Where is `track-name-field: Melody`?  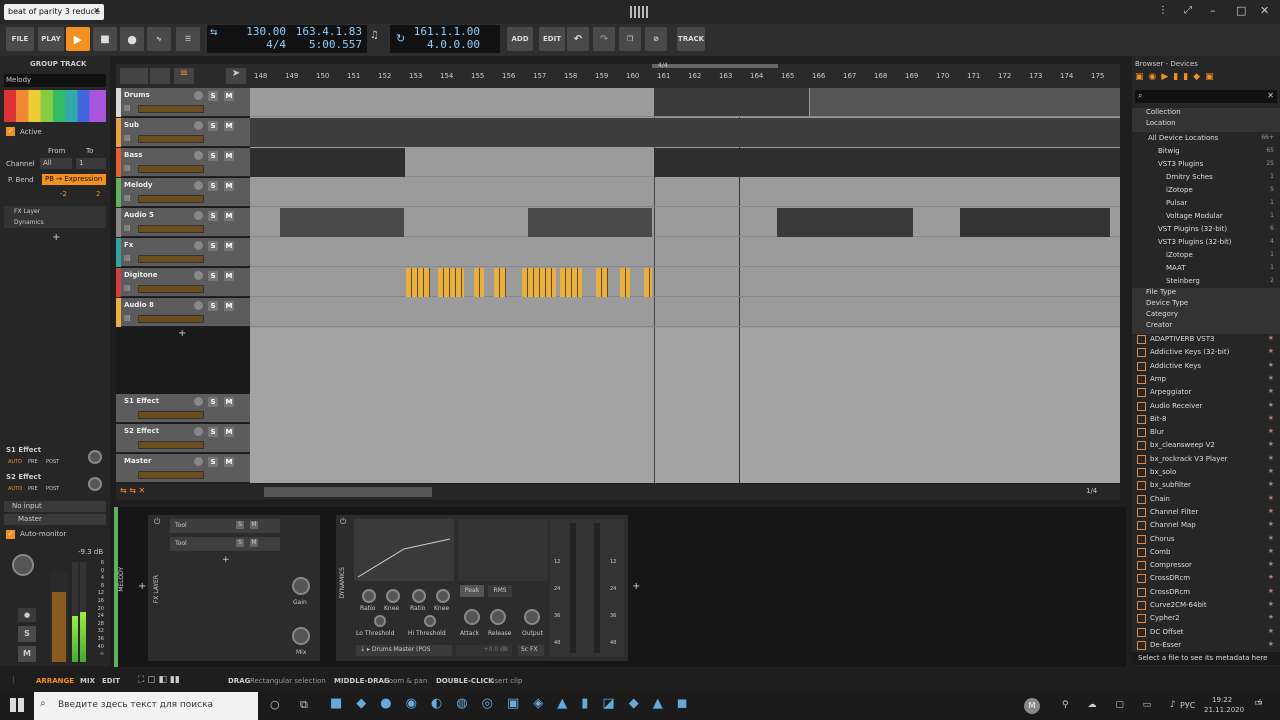
track-name-field: Melody is located at coordinates (55, 80).